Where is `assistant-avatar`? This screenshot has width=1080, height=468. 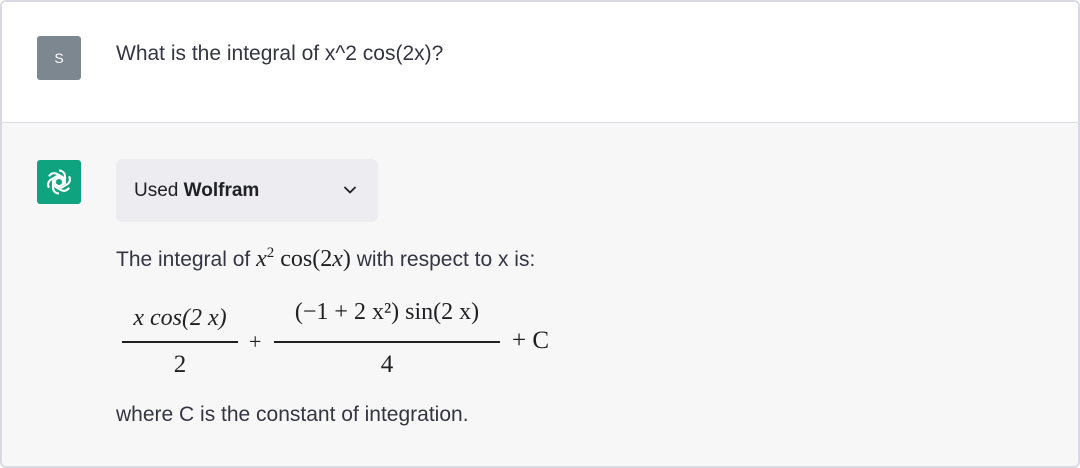
assistant-avatar is located at coordinates (59, 182).